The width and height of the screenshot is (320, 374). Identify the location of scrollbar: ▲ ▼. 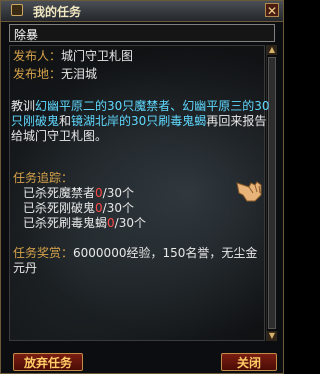
(271, 193).